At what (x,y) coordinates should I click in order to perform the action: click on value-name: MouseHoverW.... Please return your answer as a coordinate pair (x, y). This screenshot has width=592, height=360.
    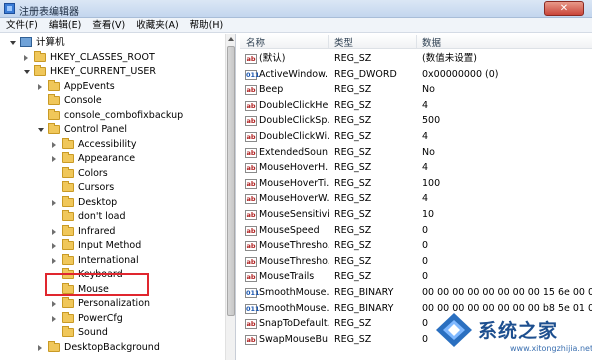
    Looking at the image, I should click on (294, 199).